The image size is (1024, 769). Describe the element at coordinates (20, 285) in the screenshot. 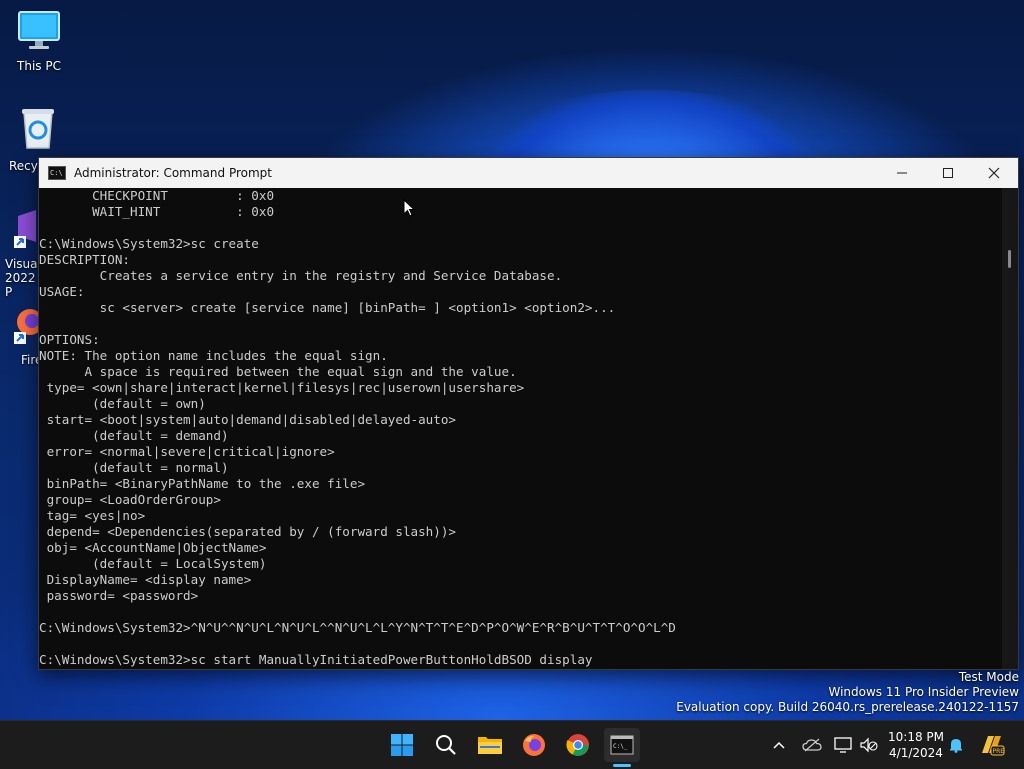

I see `desktop-icon-label-line2: 2022 P` at that location.